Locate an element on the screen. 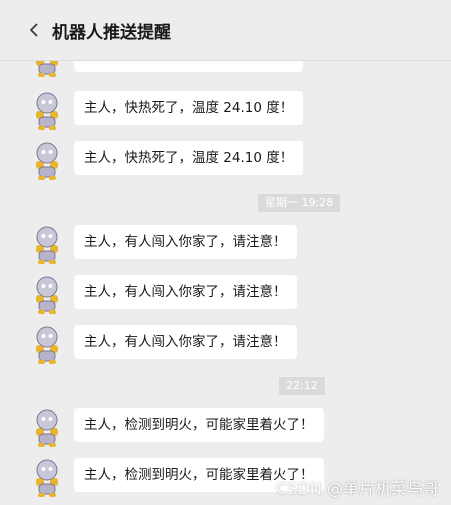 Image resolution: width=451 pixels, height=505 pixels. timestamp: 星期一 19:28 is located at coordinates (299, 203).